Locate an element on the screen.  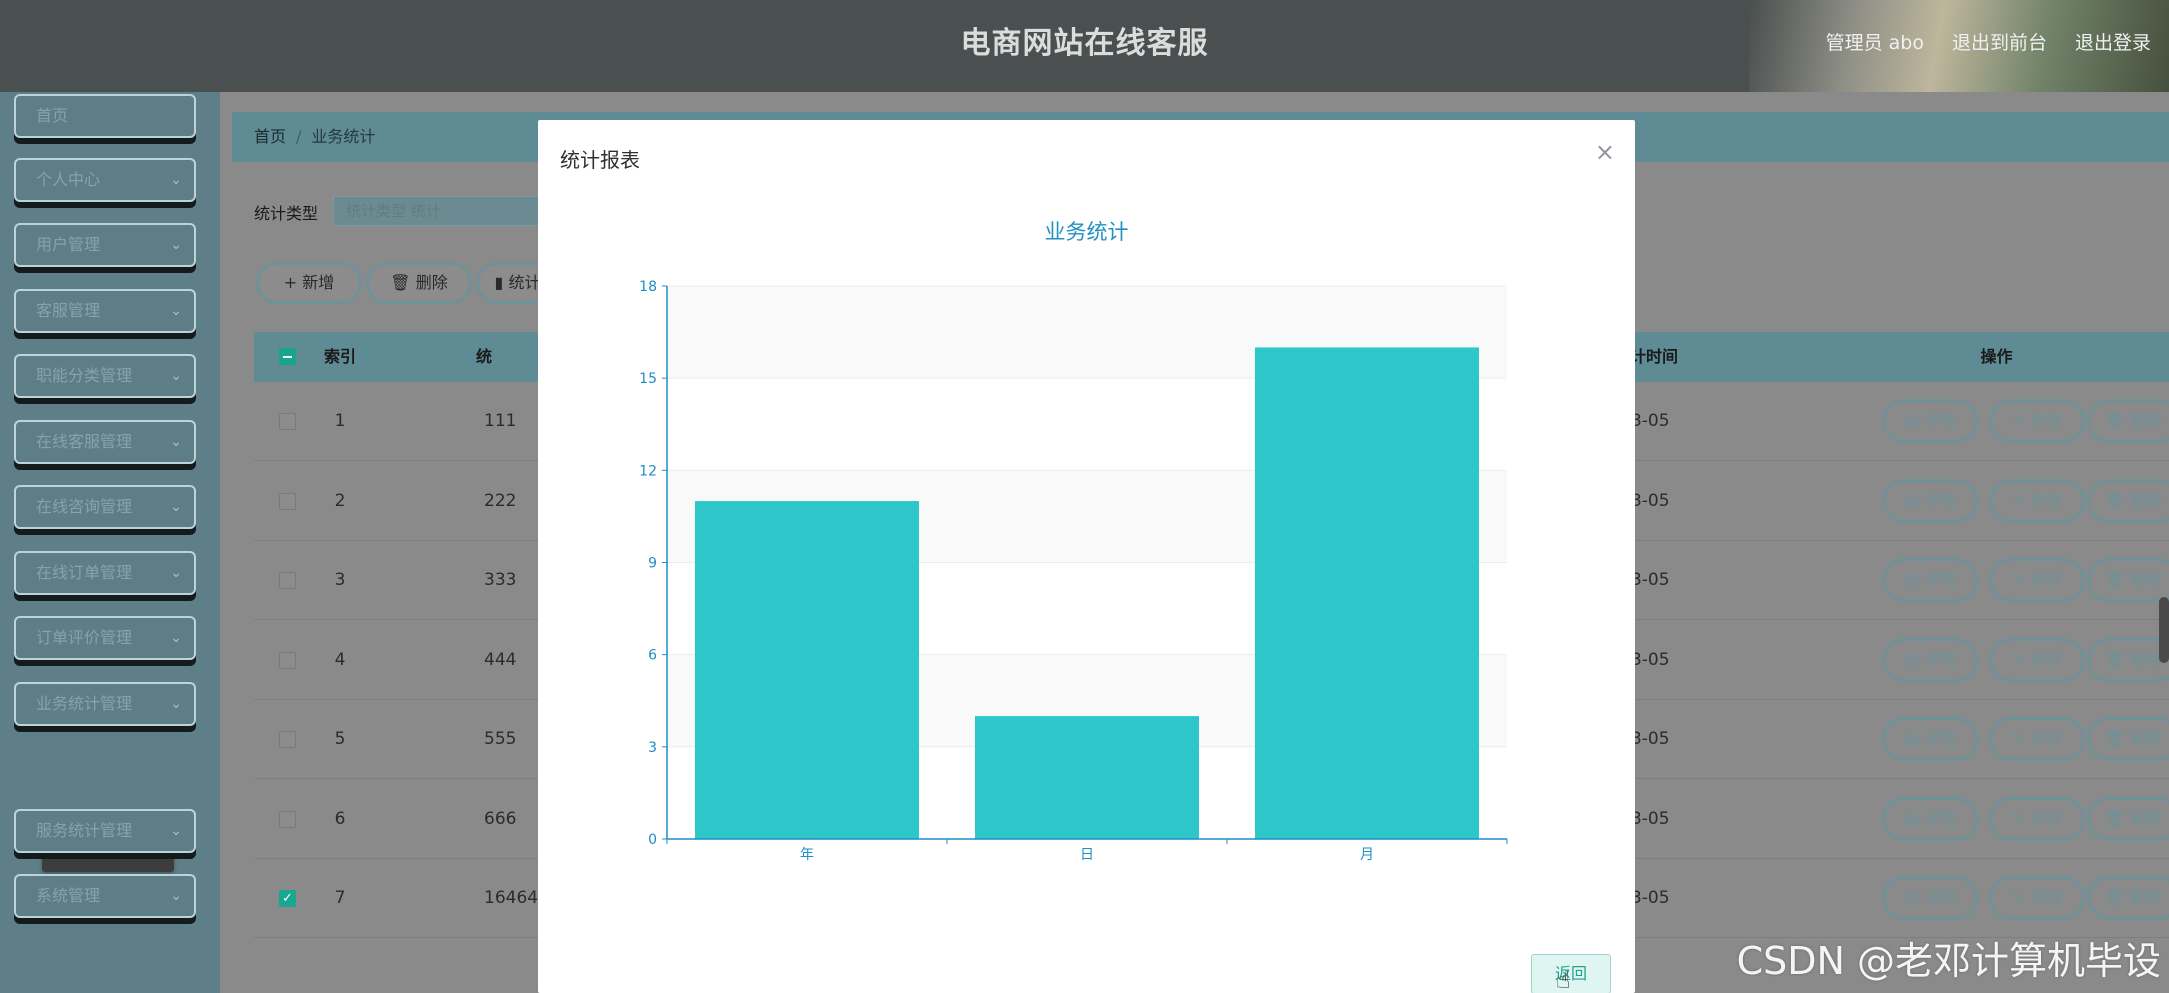
row-index: 2 is located at coordinates (340, 500).